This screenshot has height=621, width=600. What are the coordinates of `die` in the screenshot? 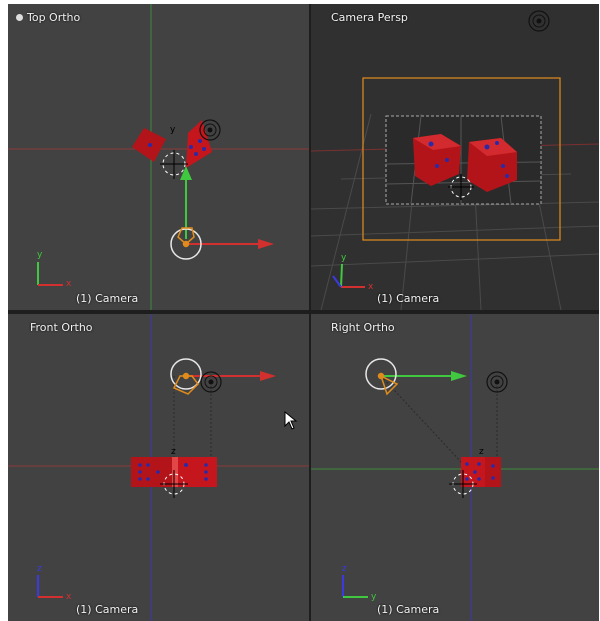 It's located at (481, 472).